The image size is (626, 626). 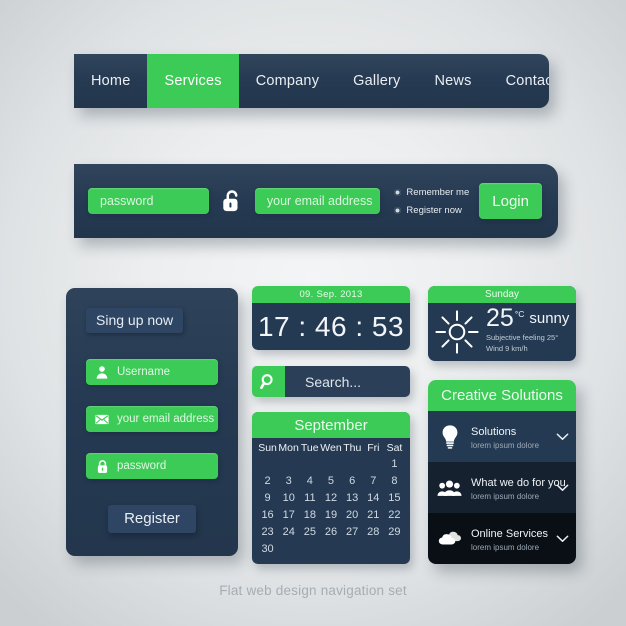 What do you see at coordinates (352, 532) in the screenshot?
I see `calendar-day-cell: 27` at bounding box center [352, 532].